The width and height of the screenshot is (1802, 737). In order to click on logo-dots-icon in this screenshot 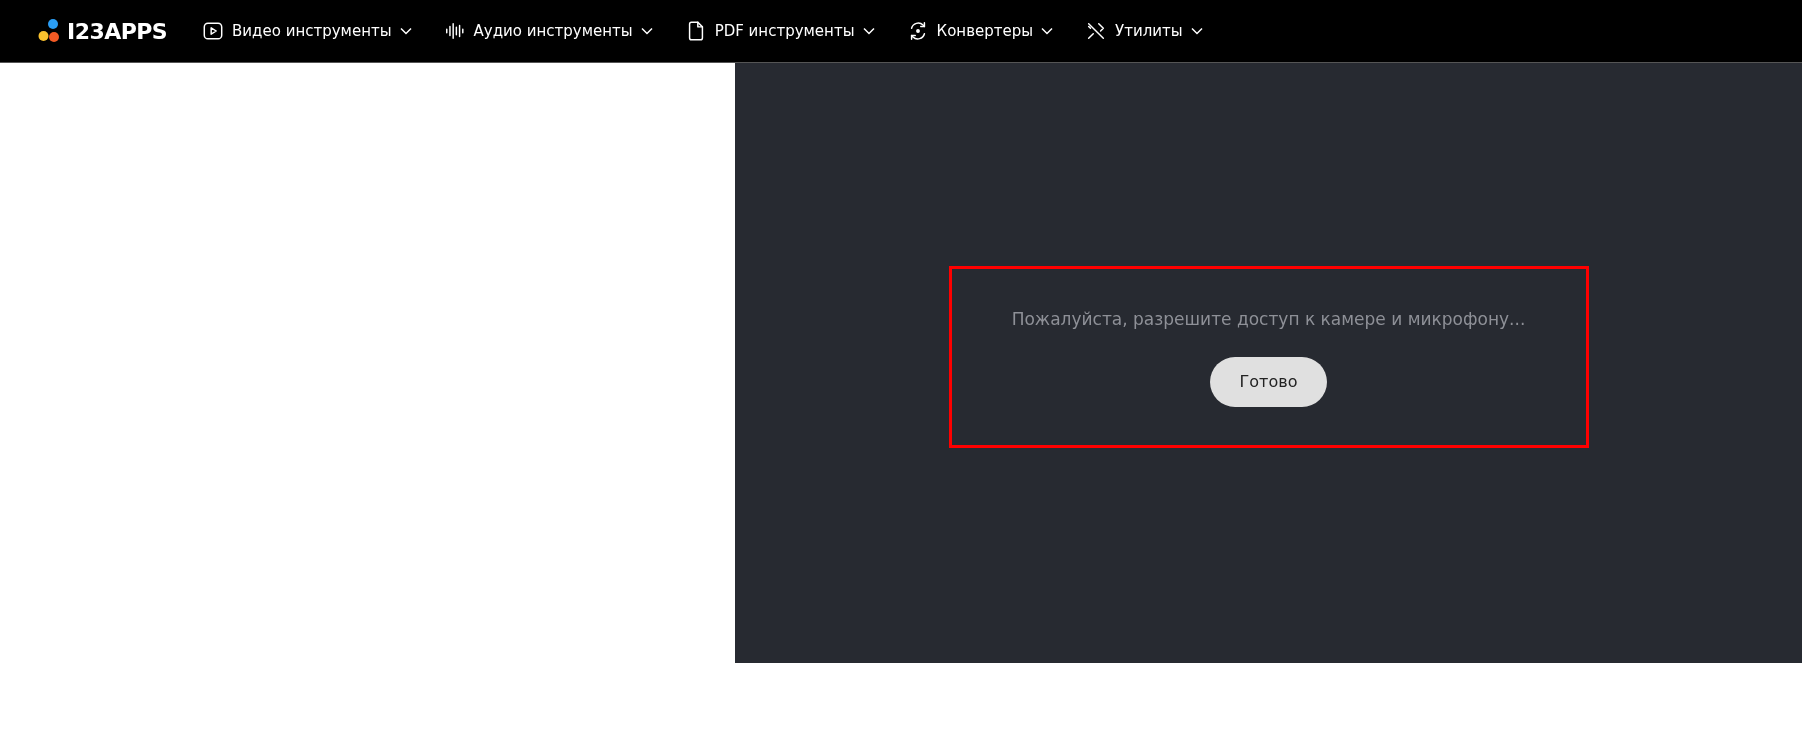, I will do `click(49, 31)`.